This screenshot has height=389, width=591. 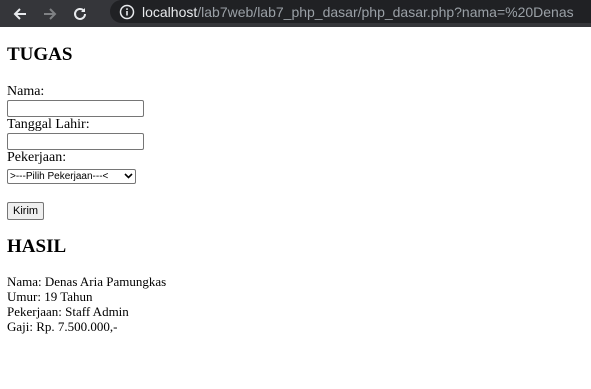 I want to click on arrow-right-icon, so click(x=50, y=14).